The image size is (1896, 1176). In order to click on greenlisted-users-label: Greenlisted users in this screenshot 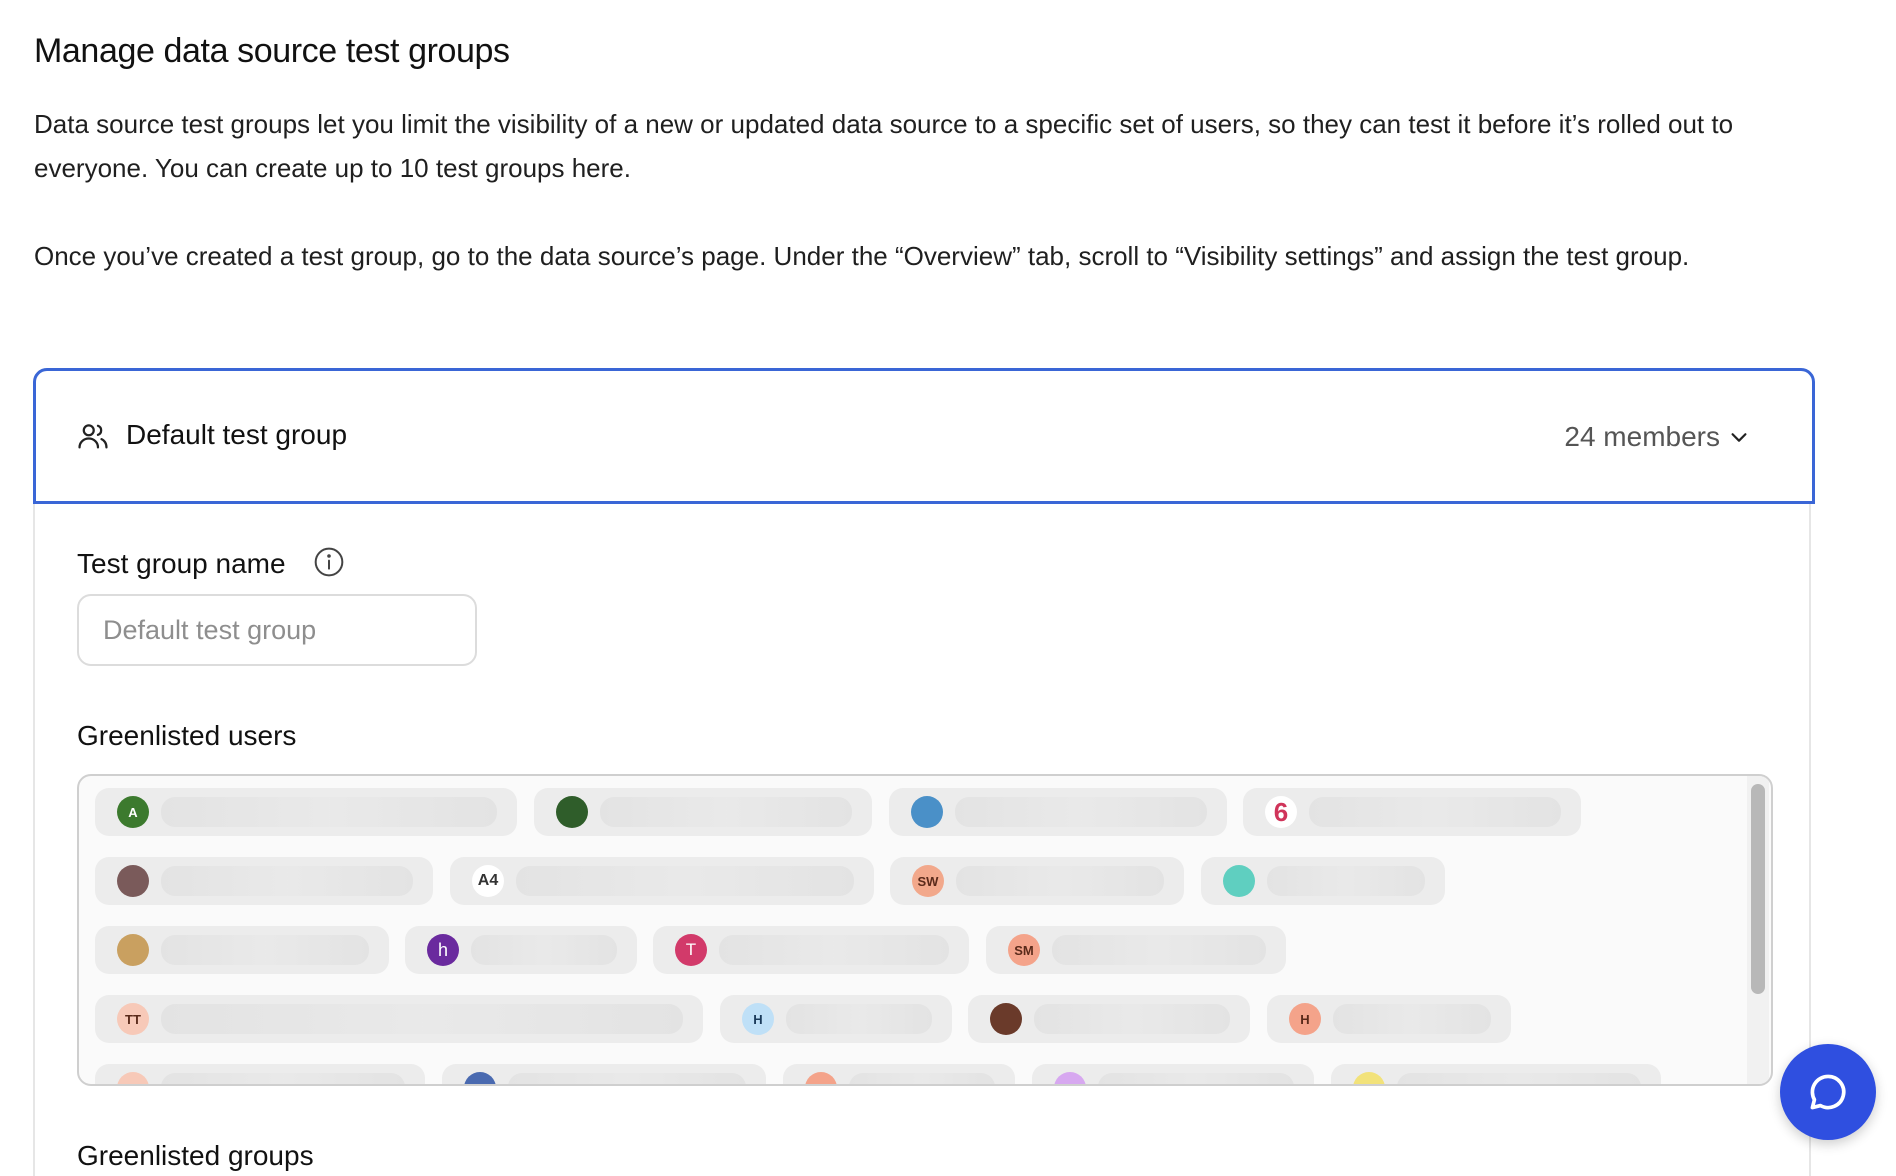, I will do `click(187, 735)`.